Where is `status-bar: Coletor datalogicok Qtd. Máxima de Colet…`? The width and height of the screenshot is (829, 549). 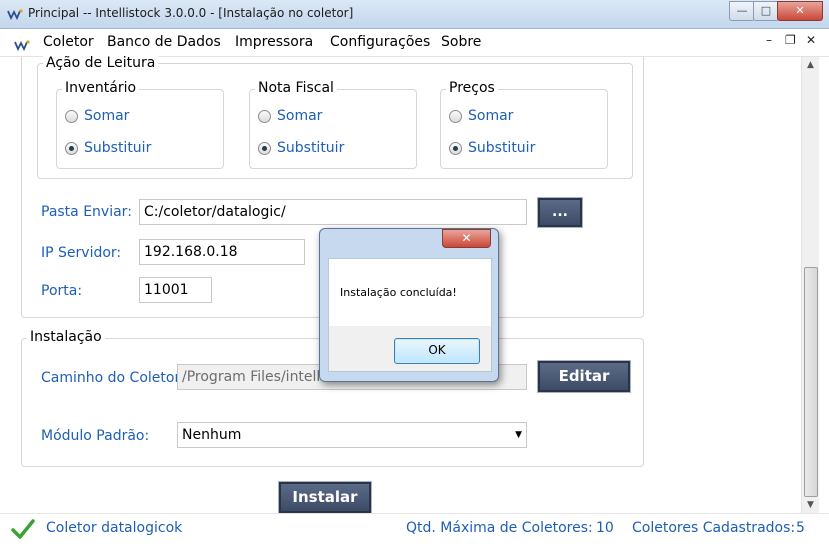
status-bar: Coletor datalogicok Qtd. Máxima de Colet… is located at coordinates (414, 531).